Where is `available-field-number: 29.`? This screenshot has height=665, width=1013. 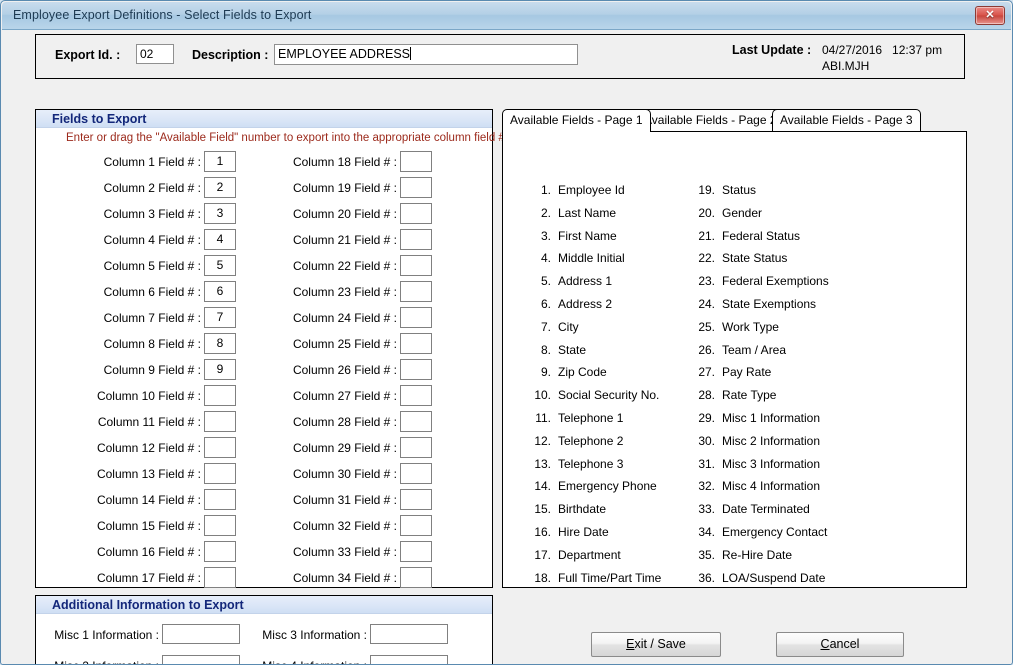 available-field-number: 29. is located at coordinates (706, 418).